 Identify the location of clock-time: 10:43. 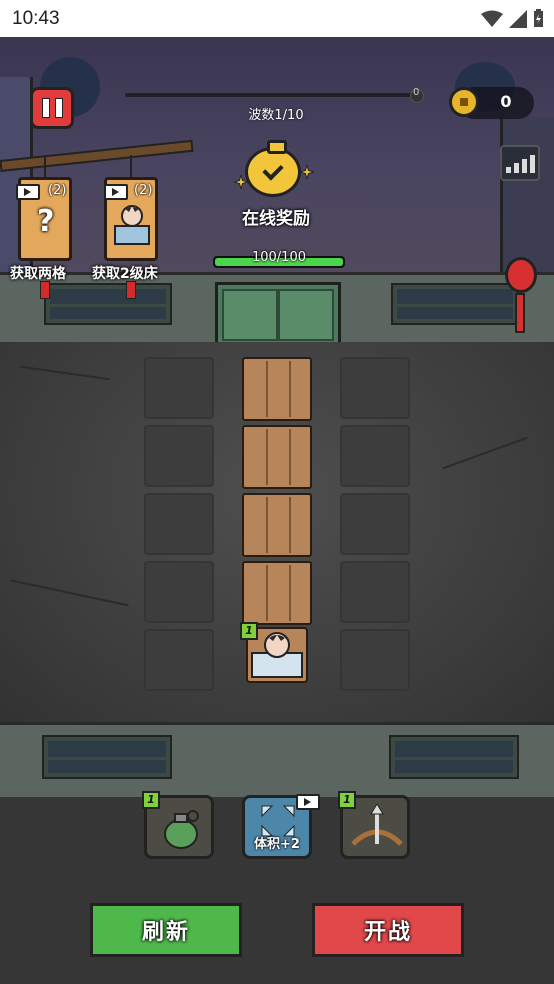
(36, 18).